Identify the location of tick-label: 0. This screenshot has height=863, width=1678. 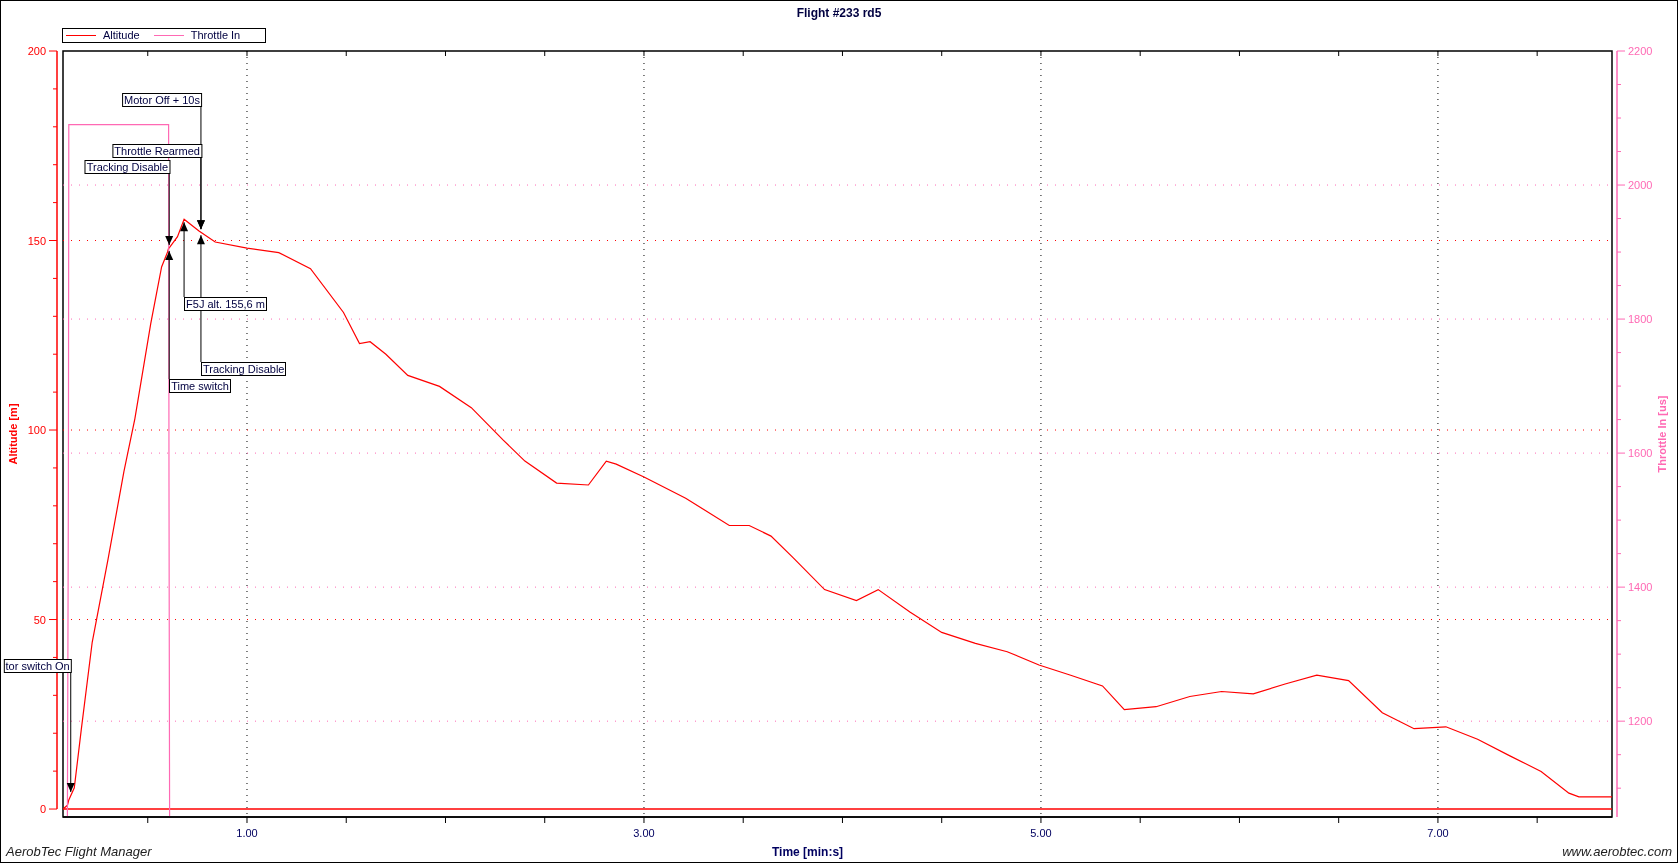
(42, 809).